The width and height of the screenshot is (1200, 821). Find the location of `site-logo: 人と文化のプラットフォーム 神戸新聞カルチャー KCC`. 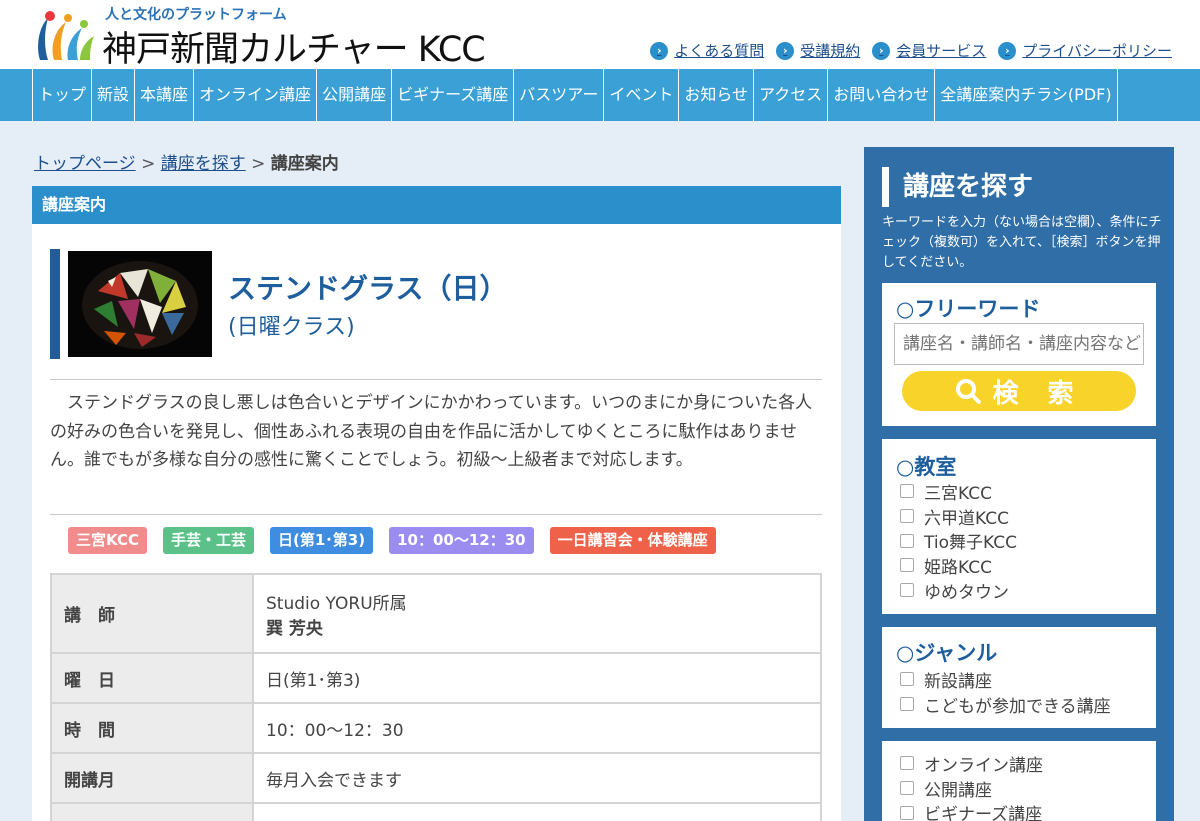

site-logo: 人と文化のプラットフォーム 神戸新聞カルチャー KCC is located at coordinates (258, 37).